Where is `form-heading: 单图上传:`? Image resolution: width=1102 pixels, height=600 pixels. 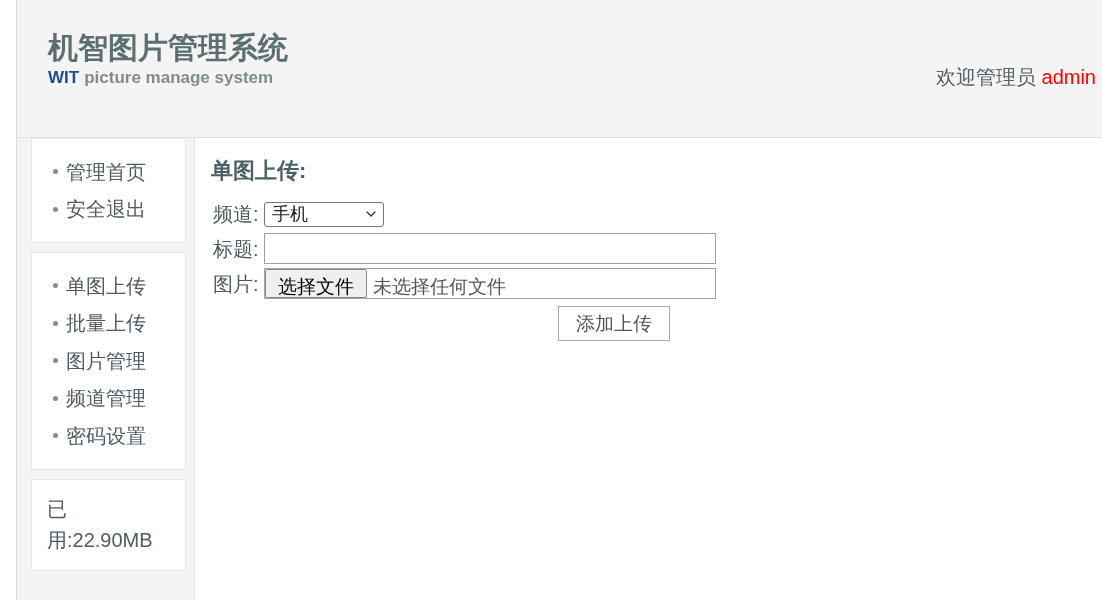 form-heading: 单图上传: is located at coordinates (259, 171).